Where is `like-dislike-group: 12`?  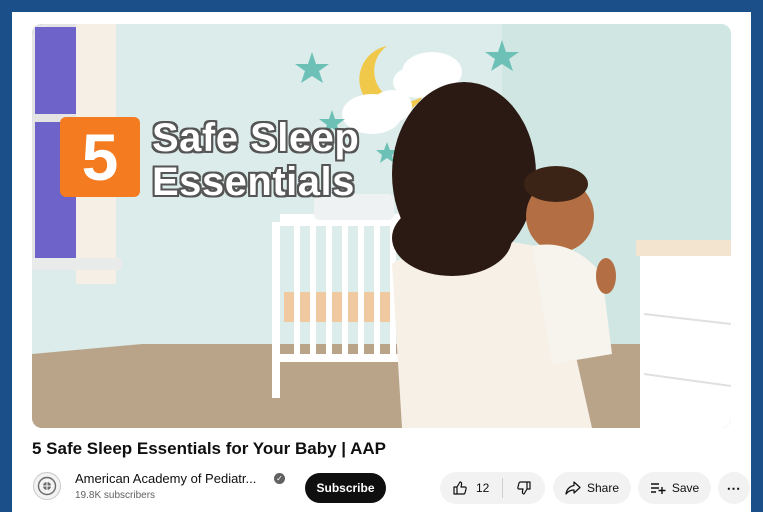 like-dislike-group: 12 is located at coordinates (492, 488).